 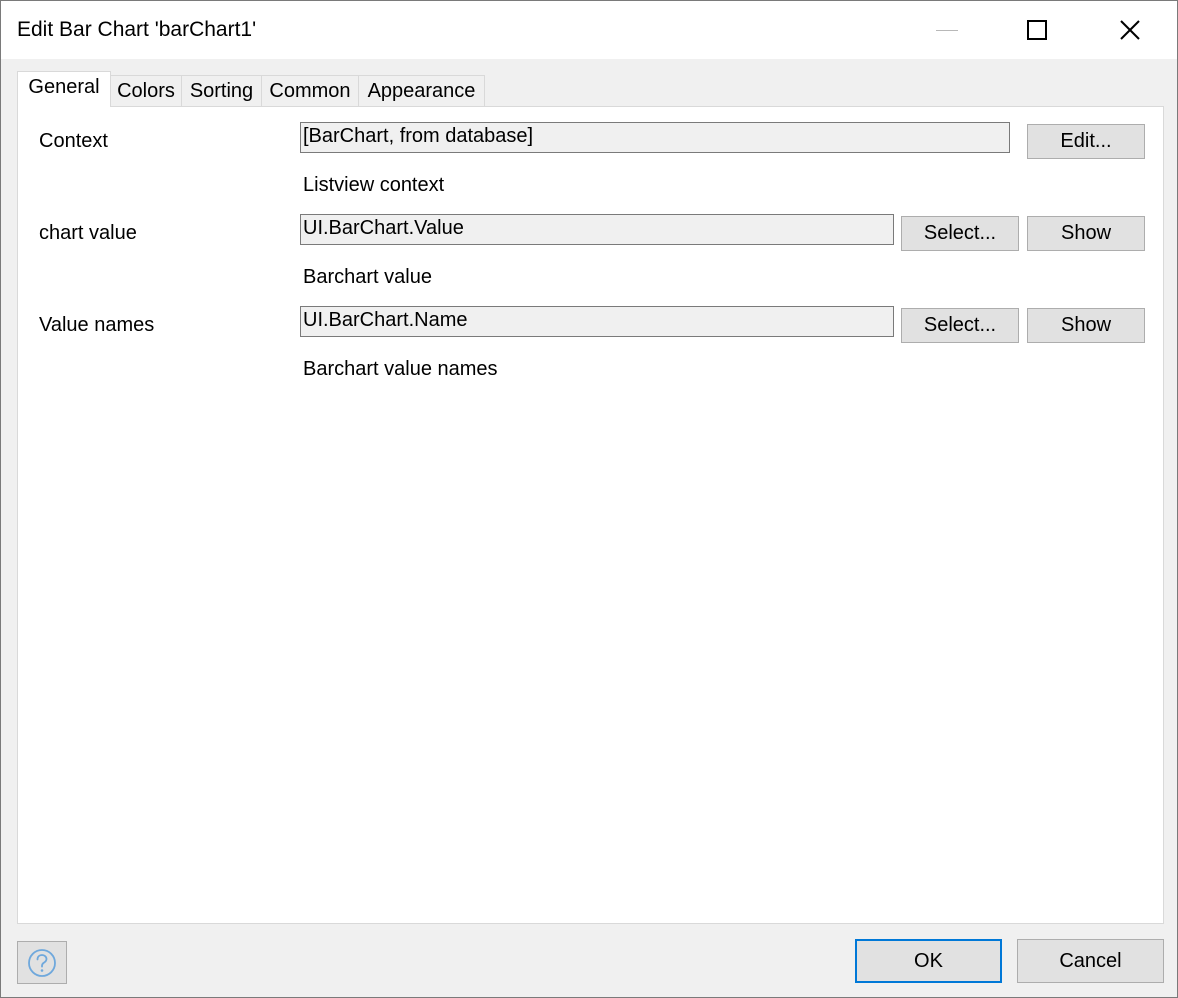 I want to click on title-bar: Edit Bar Chart 'barChart1', so click(x=589, y=30).